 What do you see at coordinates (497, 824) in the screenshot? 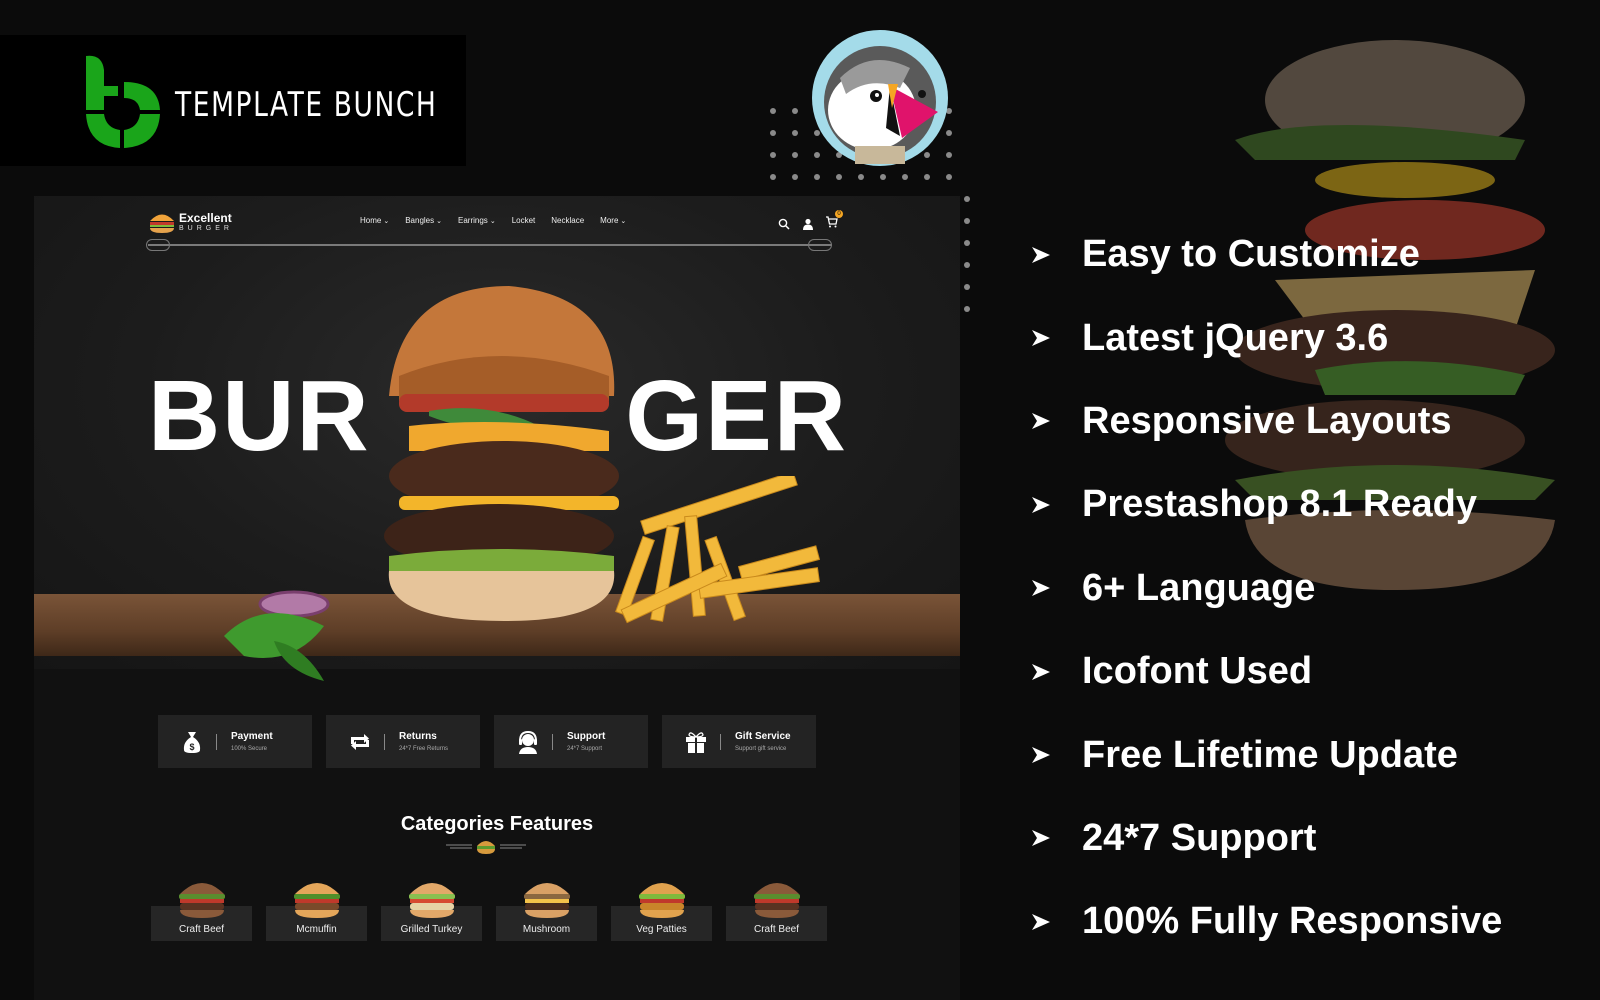
I see `categories-heading: Categories Features` at bounding box center [497, 824].